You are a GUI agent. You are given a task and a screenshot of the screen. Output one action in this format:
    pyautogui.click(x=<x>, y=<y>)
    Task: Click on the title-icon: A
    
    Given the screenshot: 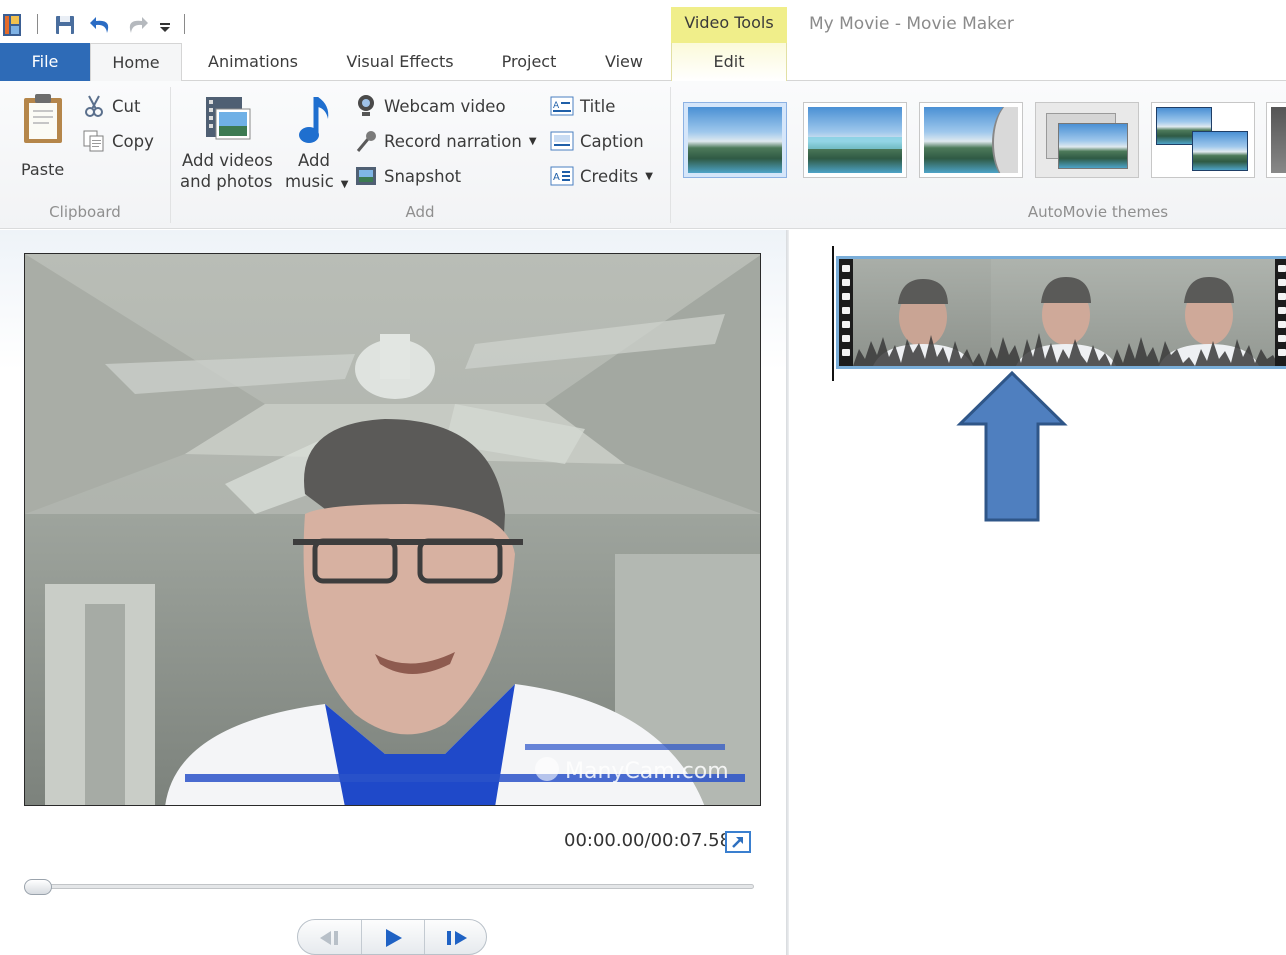 What is the action you would take?
    pyautogui.click(x=562, y=106)
    